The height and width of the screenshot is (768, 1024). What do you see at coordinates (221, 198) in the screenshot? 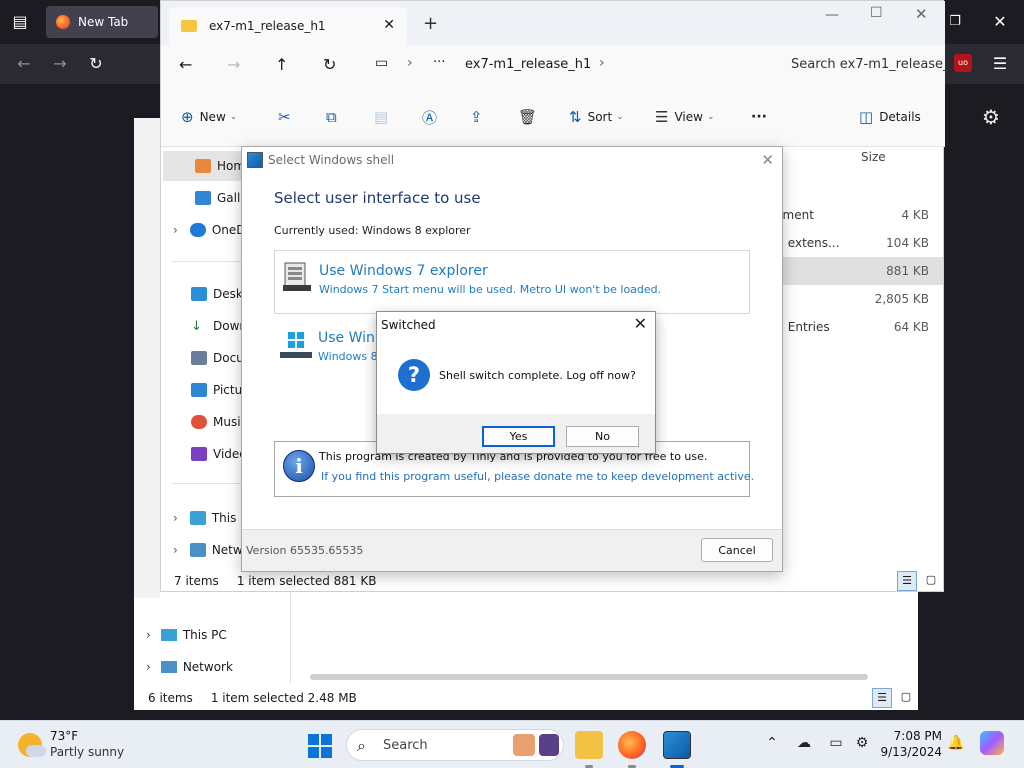
I see `nav-item-gallery: Galle` at bounding box center [221, 198].